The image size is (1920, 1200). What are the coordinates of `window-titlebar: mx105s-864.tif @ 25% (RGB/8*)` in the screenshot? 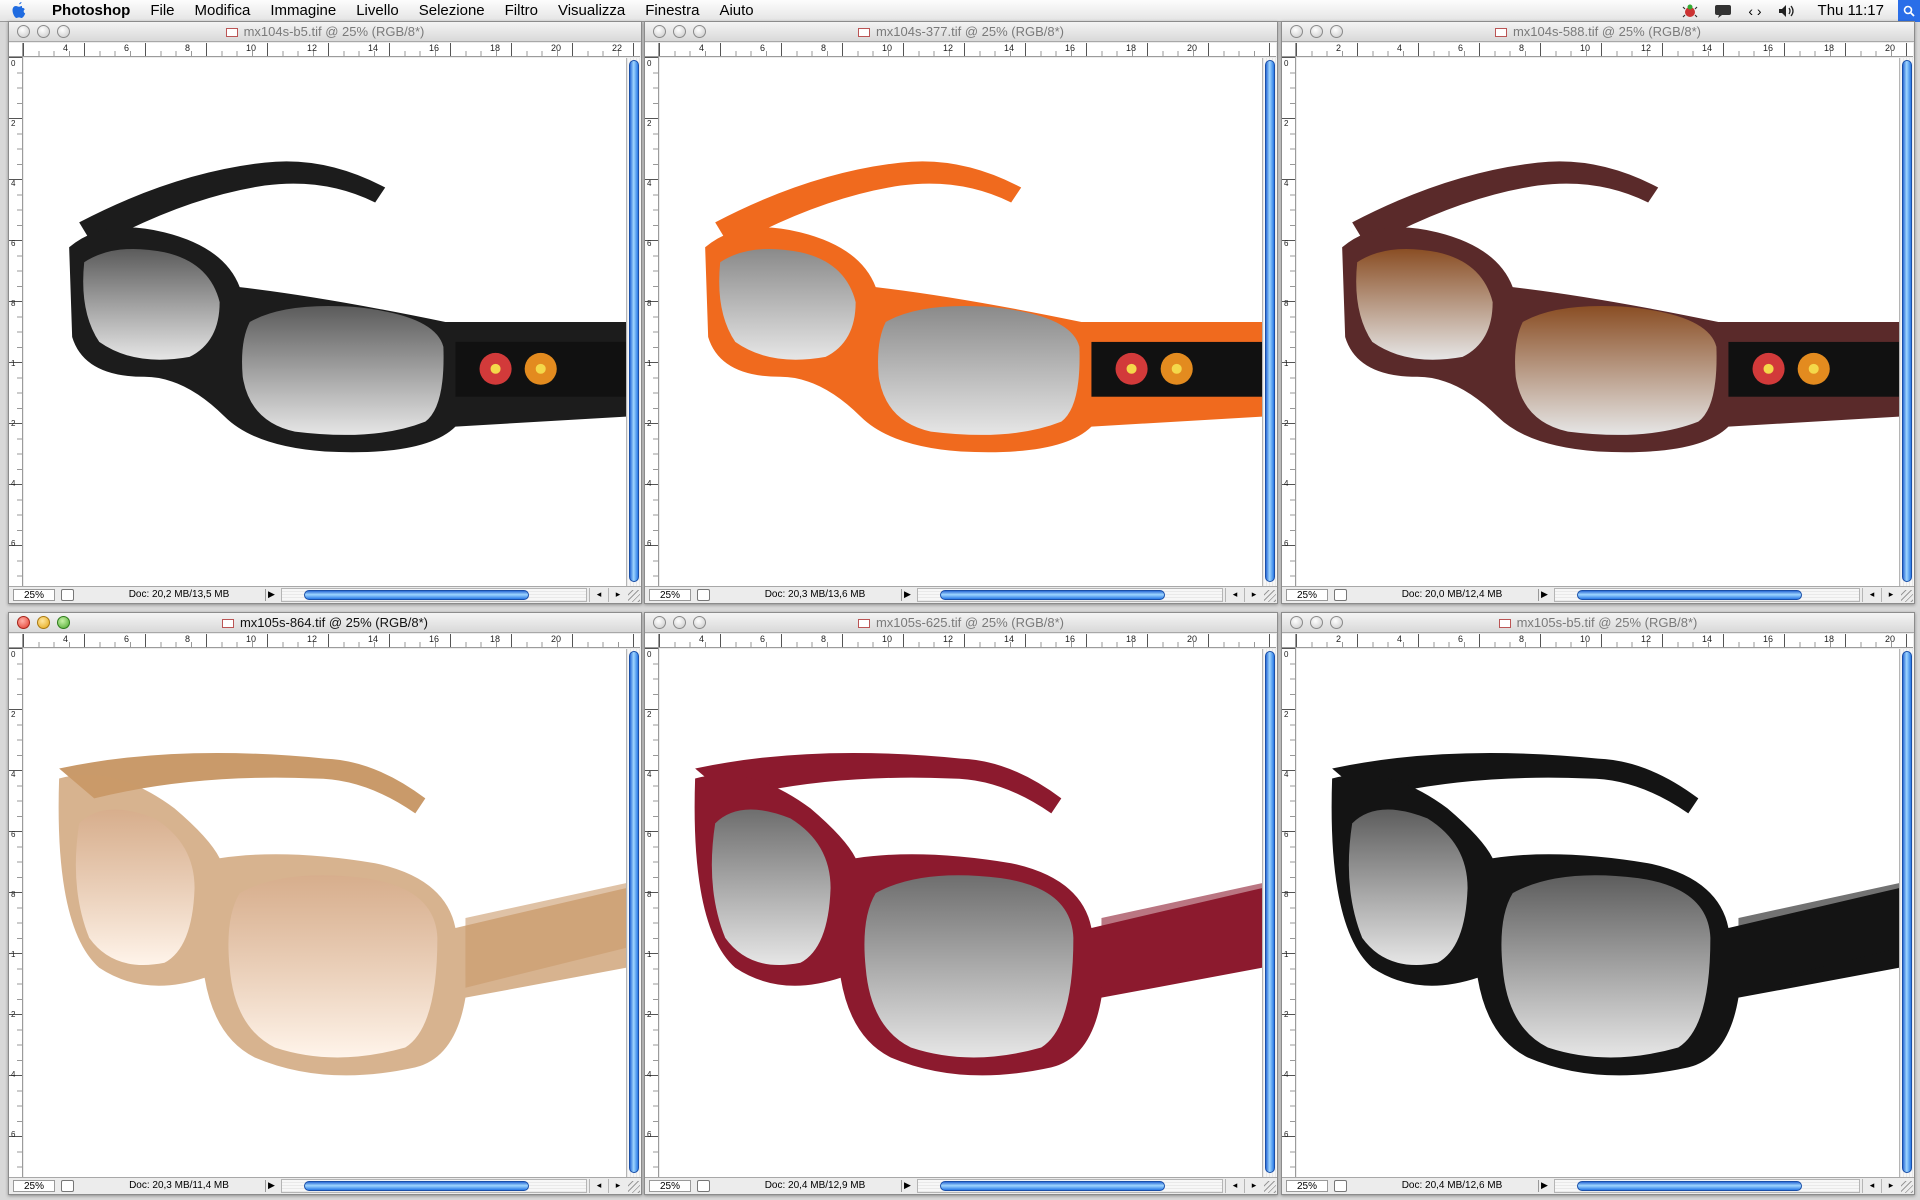 It's located at (325, 623).